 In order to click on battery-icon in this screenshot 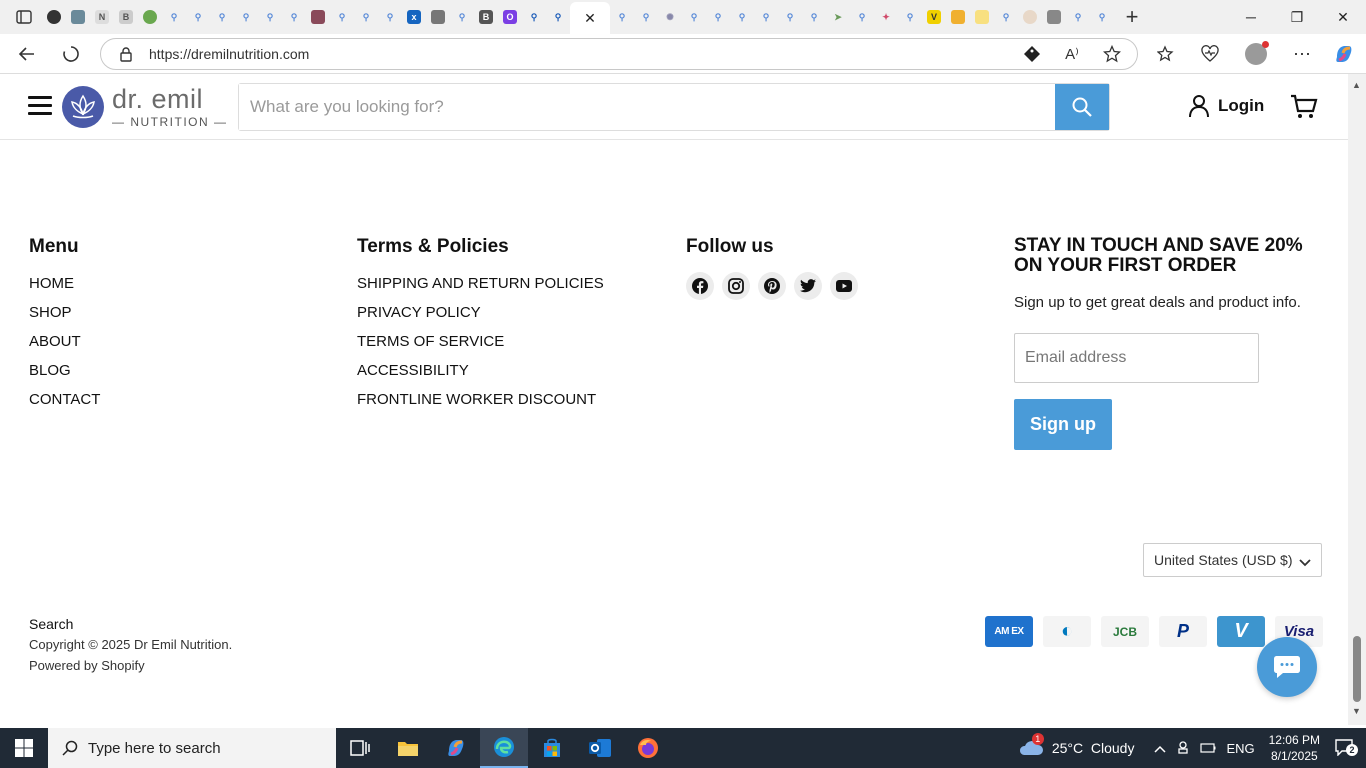, I will do `click(1208, 748)`.